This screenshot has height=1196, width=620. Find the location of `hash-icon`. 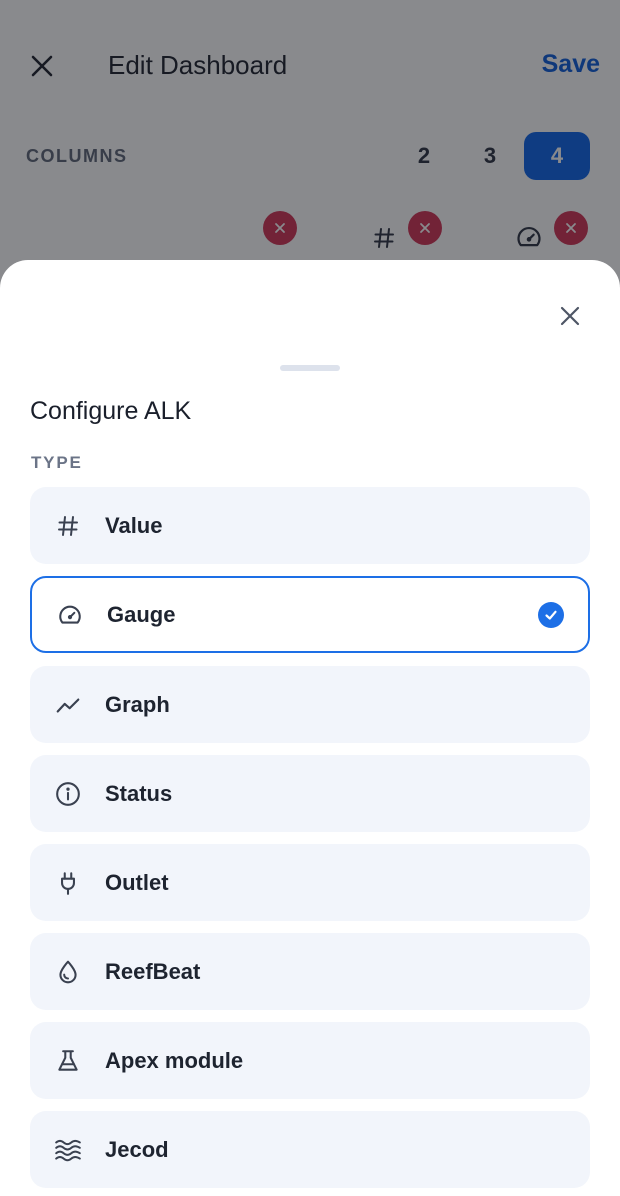

hash-icon is located at coordinates (68, 526).